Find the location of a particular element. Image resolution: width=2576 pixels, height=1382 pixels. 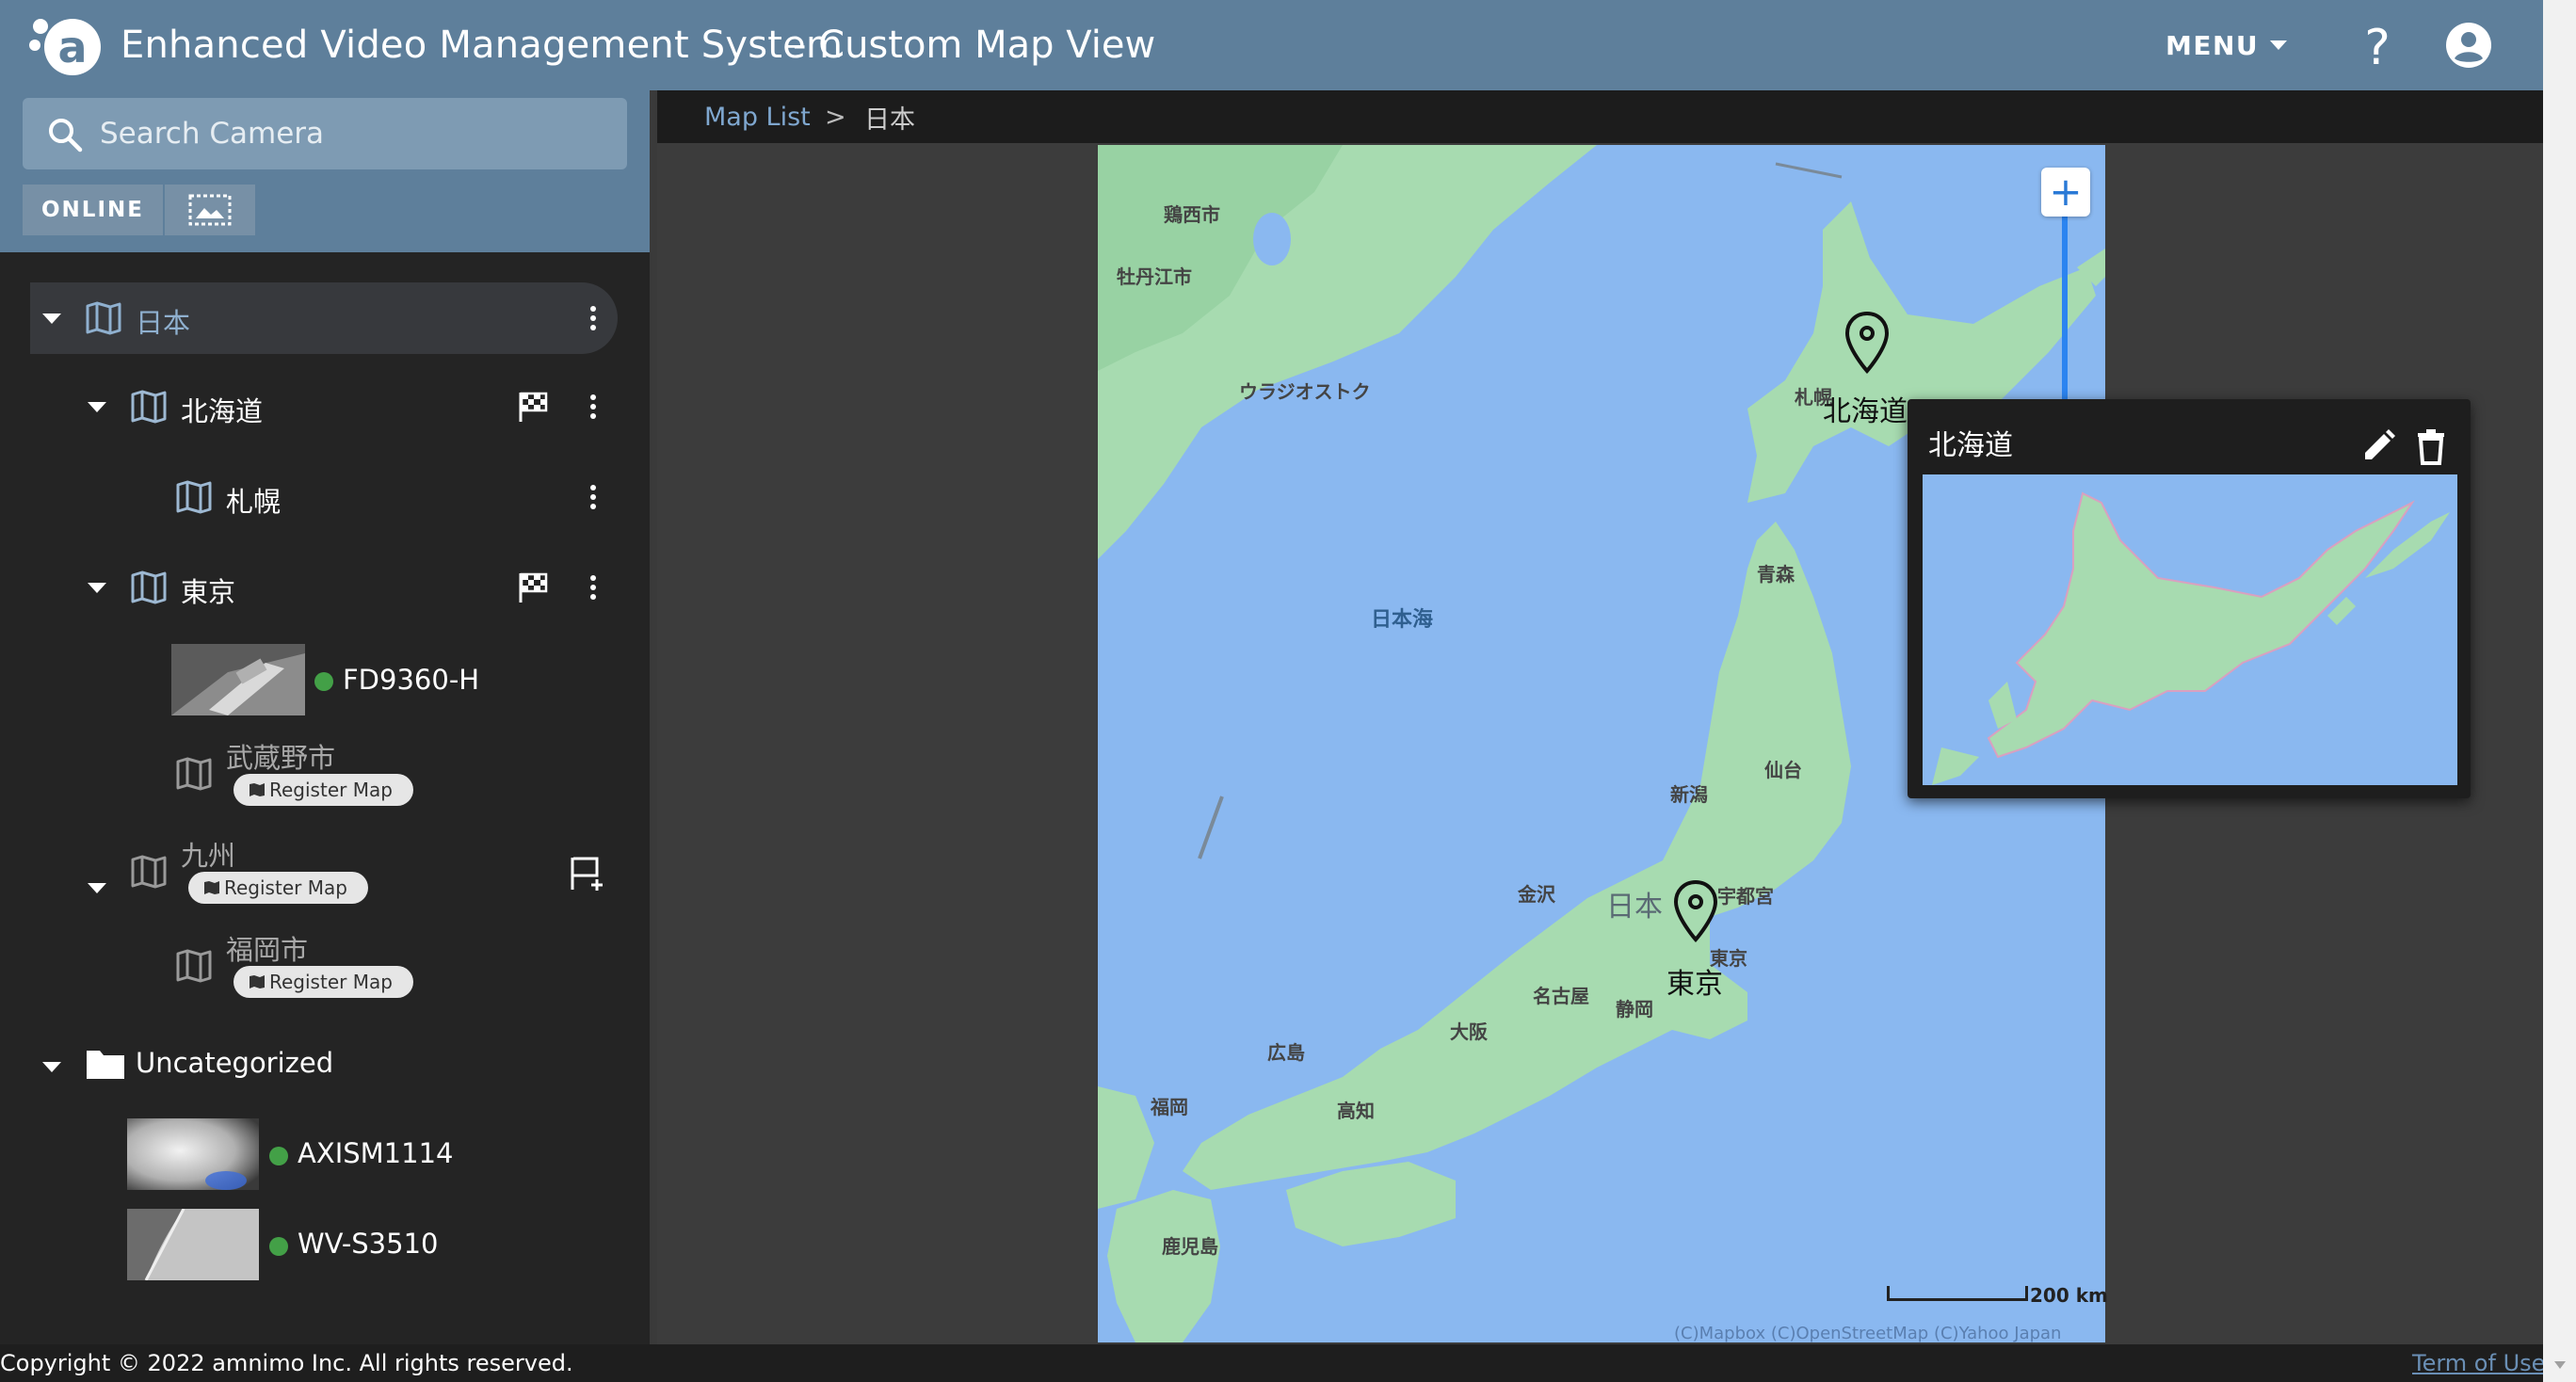

scroll-down-arrow-icon is located at coordinates (2560, 1365).